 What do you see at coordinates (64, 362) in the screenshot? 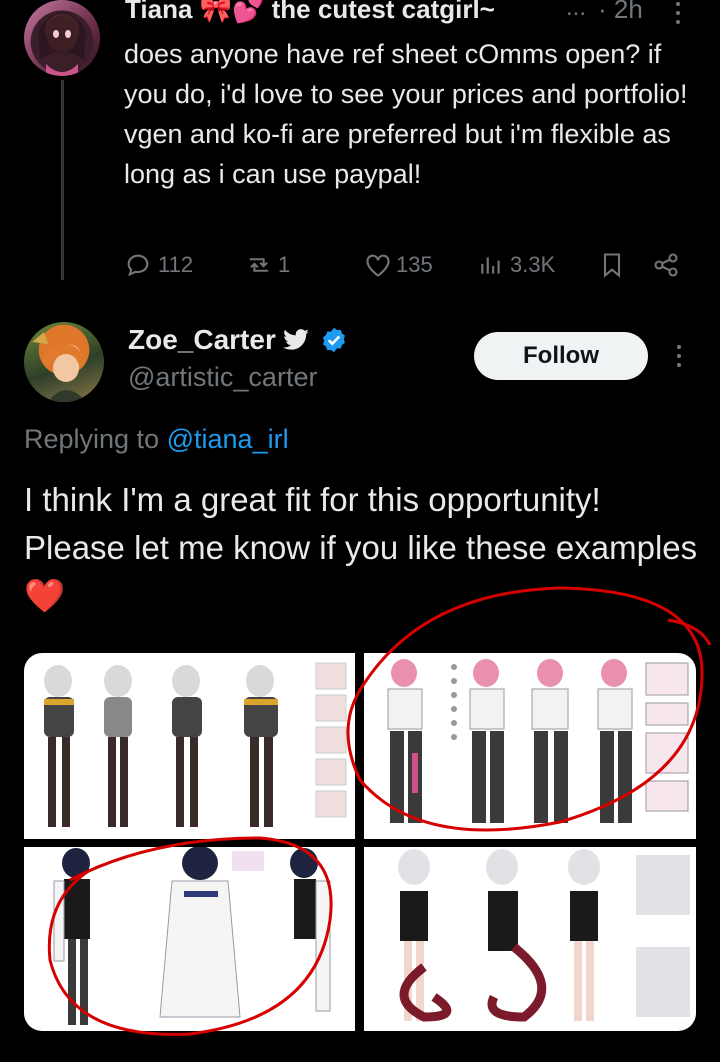
I see `avatar-zoe` at bounding box center [64, 362].